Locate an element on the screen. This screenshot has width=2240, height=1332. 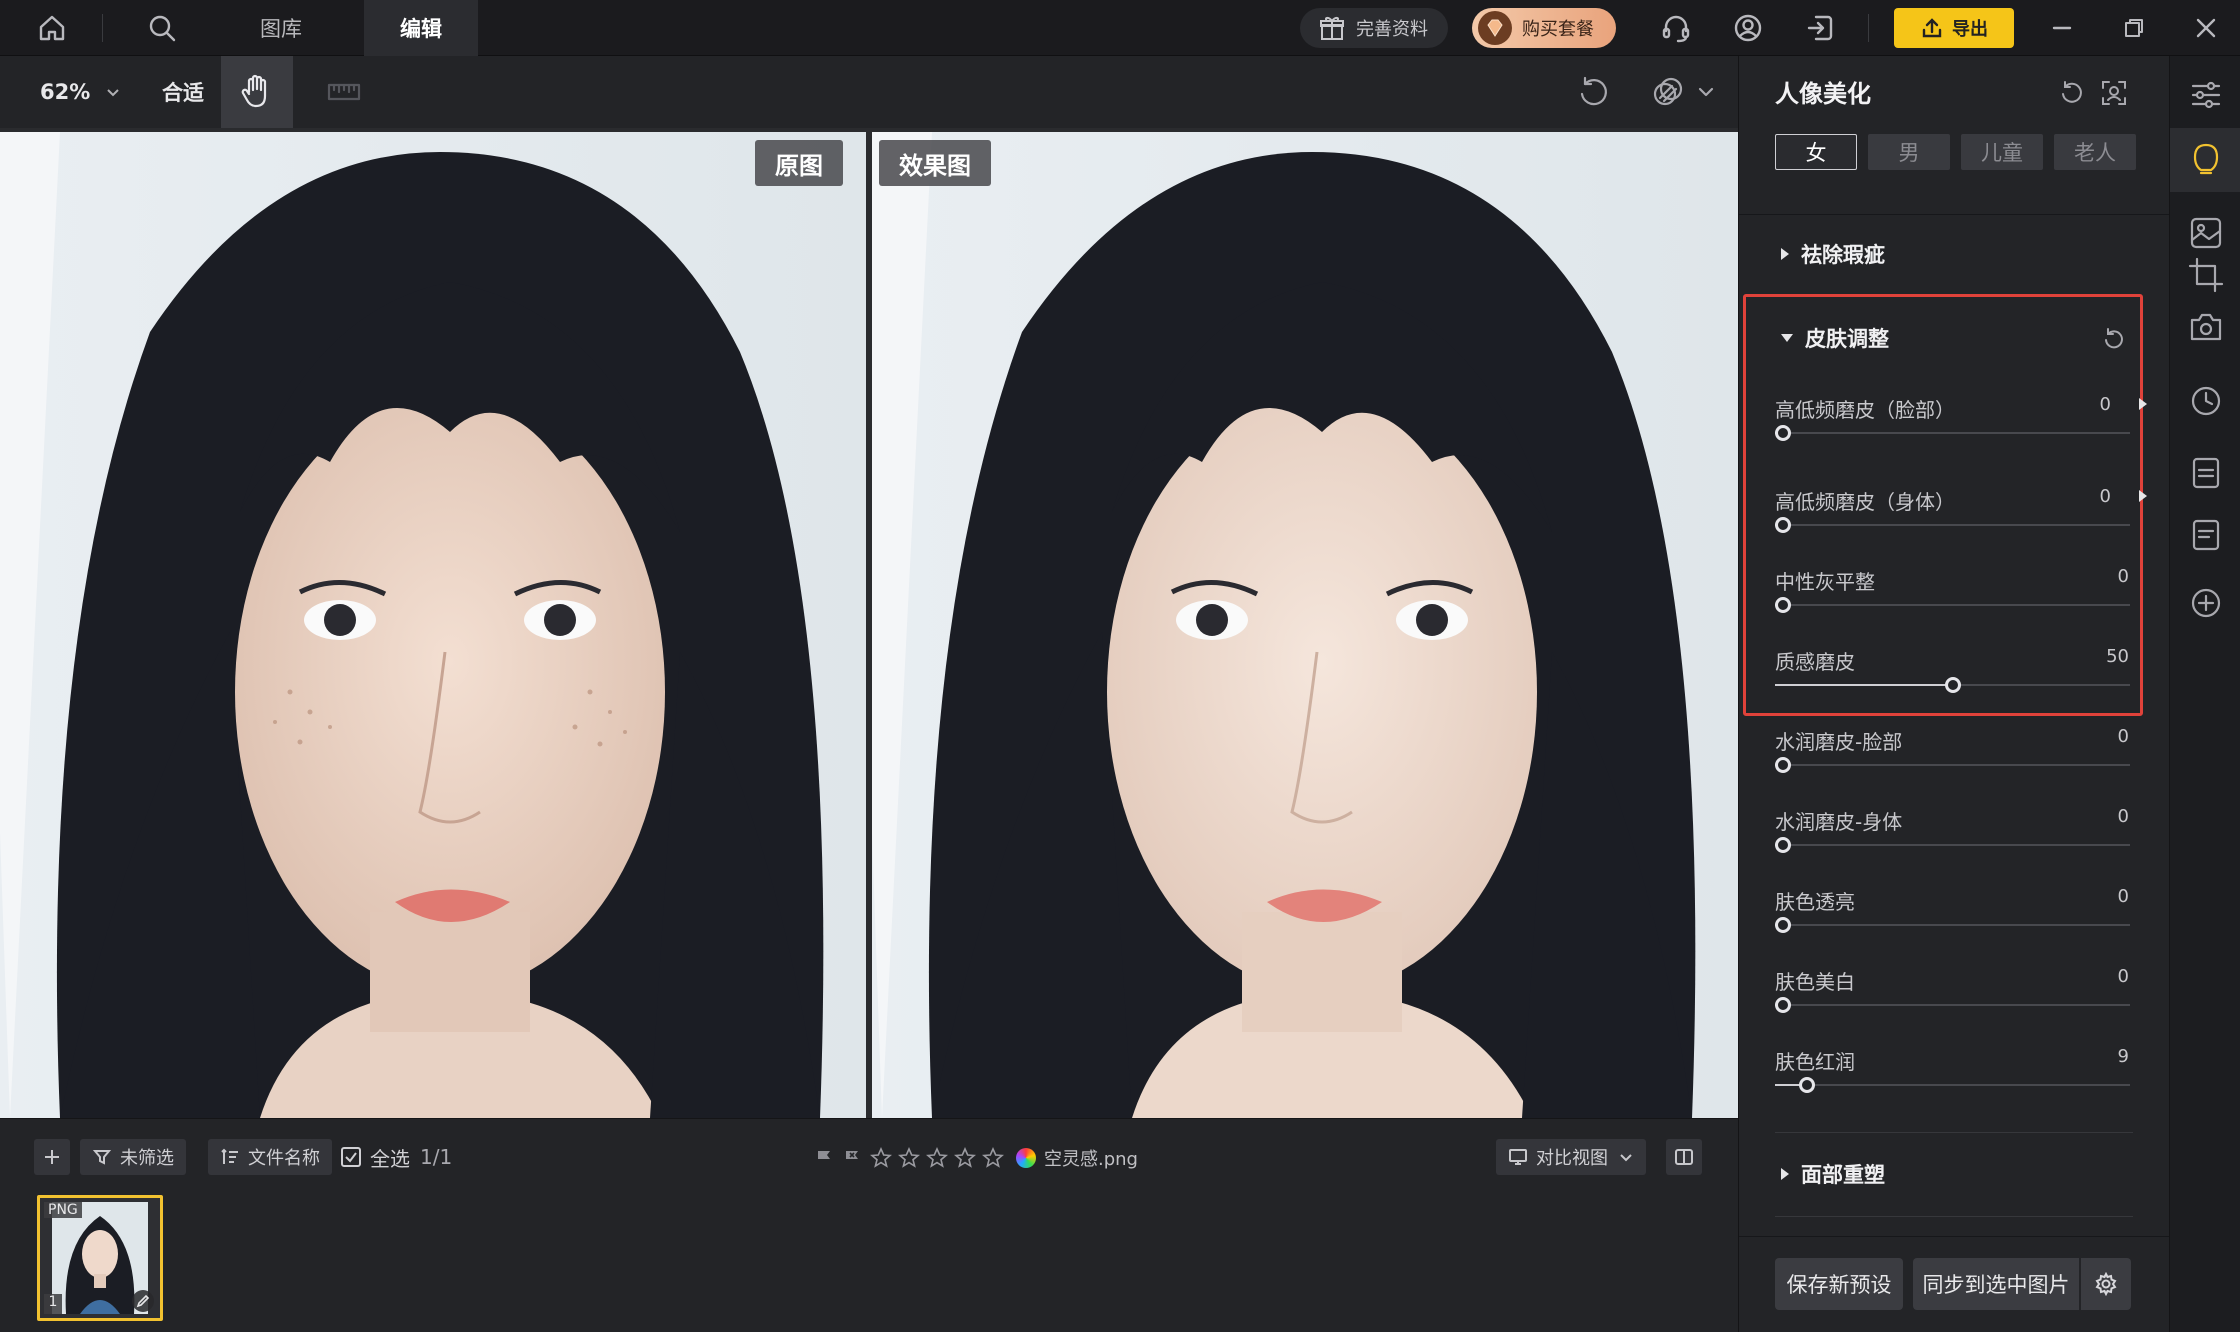
gender-female: 女 is located at coordinates (1816, 152).